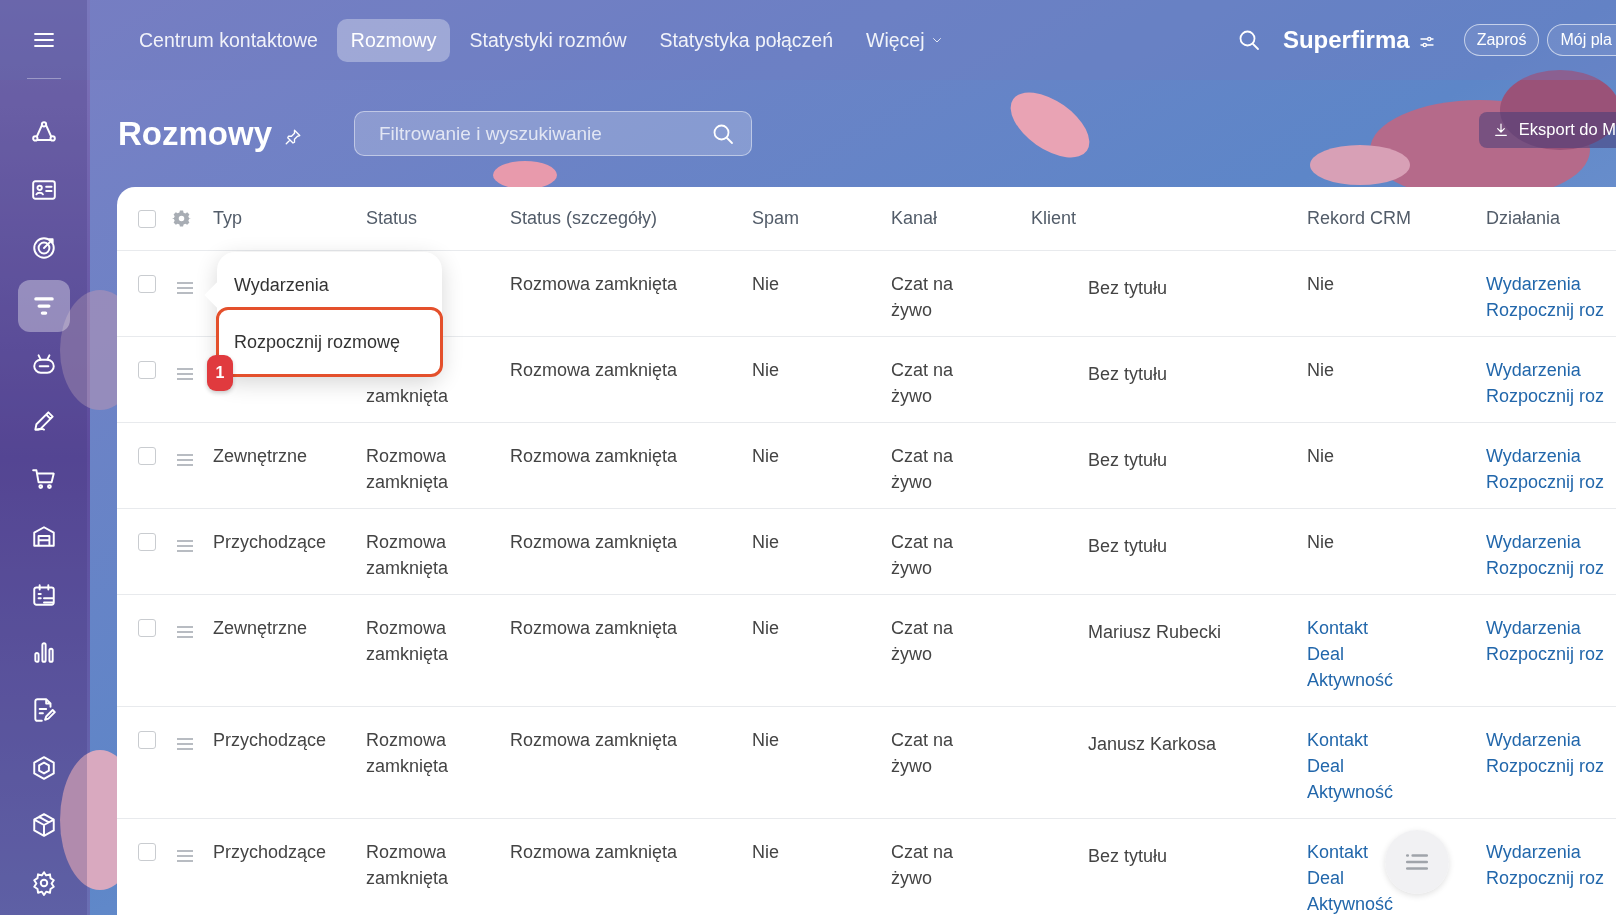  Describe the element at coordinates (438, 218) in the screenshot. I see `column-header: Status` at that location.